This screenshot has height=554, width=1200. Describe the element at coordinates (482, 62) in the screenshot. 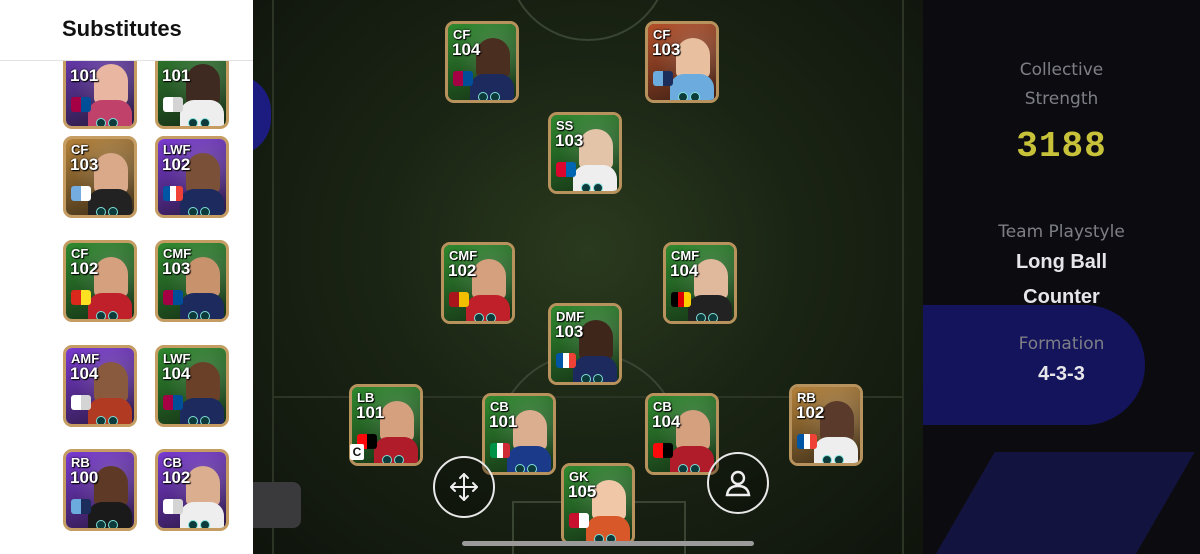

I see `player-card: CF 104` at that location.